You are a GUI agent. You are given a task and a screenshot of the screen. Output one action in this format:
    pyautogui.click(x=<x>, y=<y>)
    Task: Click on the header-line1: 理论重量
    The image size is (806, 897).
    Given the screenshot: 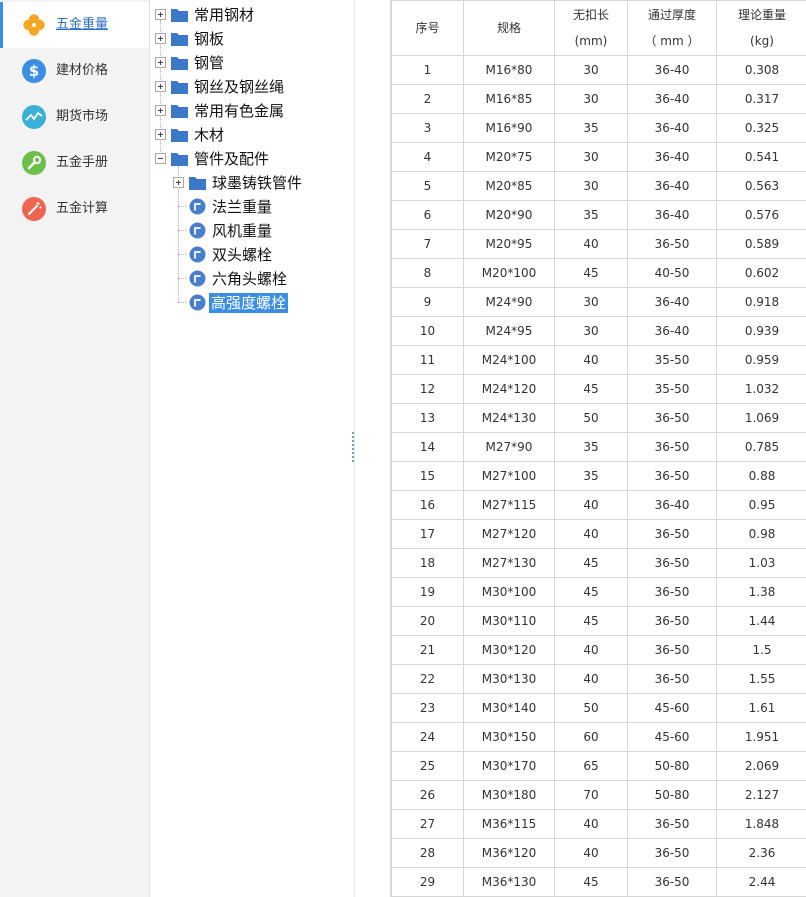 What is the action you would take?
    pyautogui.click(x=761, y=15)
    